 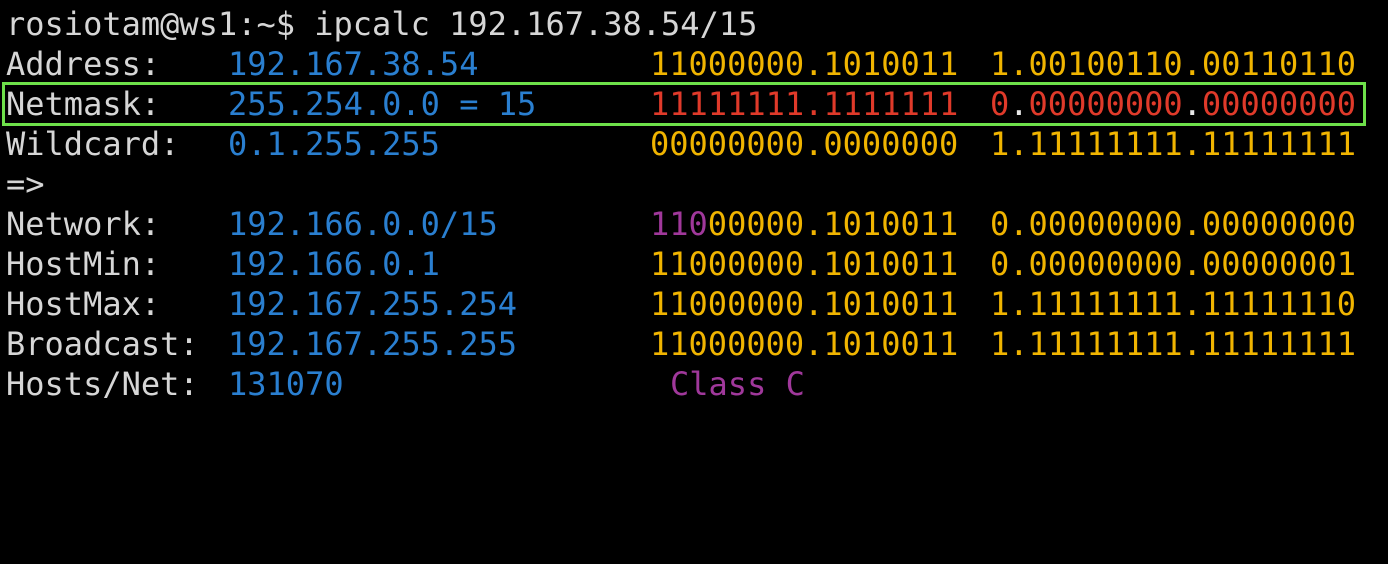 I want to click on address-label: Address:, so click(x=83, y=64).